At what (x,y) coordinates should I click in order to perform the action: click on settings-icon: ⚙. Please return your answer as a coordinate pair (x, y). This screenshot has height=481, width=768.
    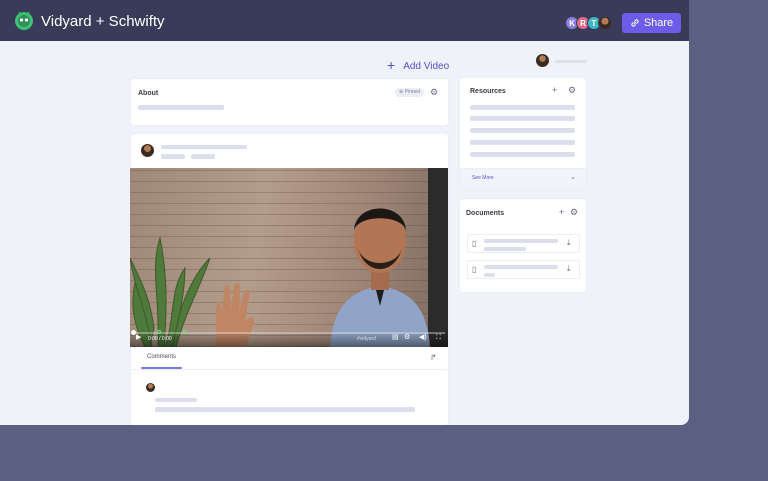
    Looking at the image, I should click on (407, 337).